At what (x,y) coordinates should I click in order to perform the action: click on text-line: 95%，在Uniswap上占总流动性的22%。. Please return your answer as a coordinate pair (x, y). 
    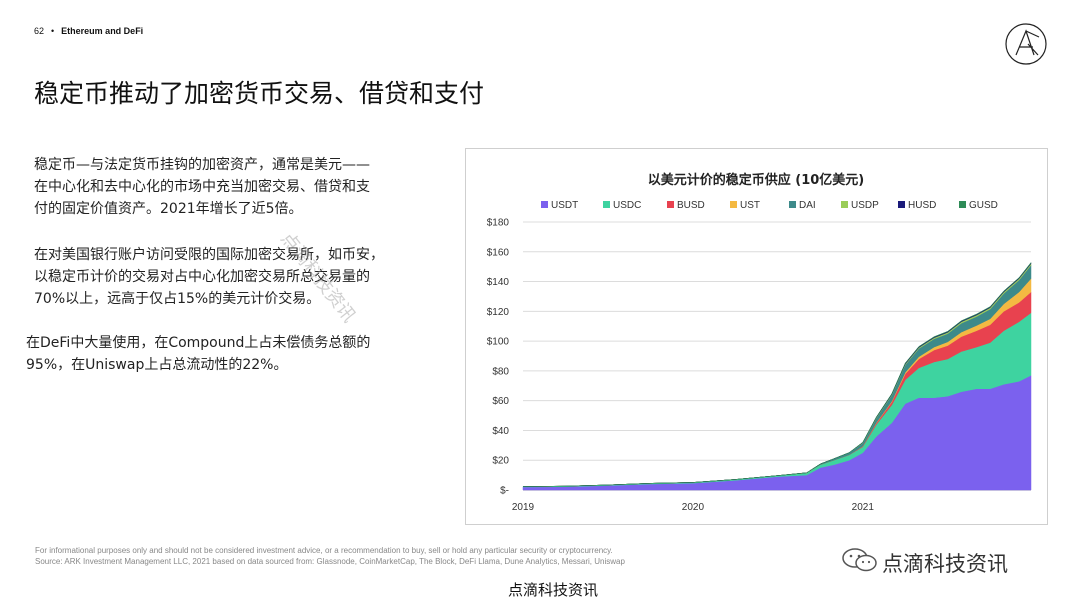
    Looking at the image, I should click on (157, 365).